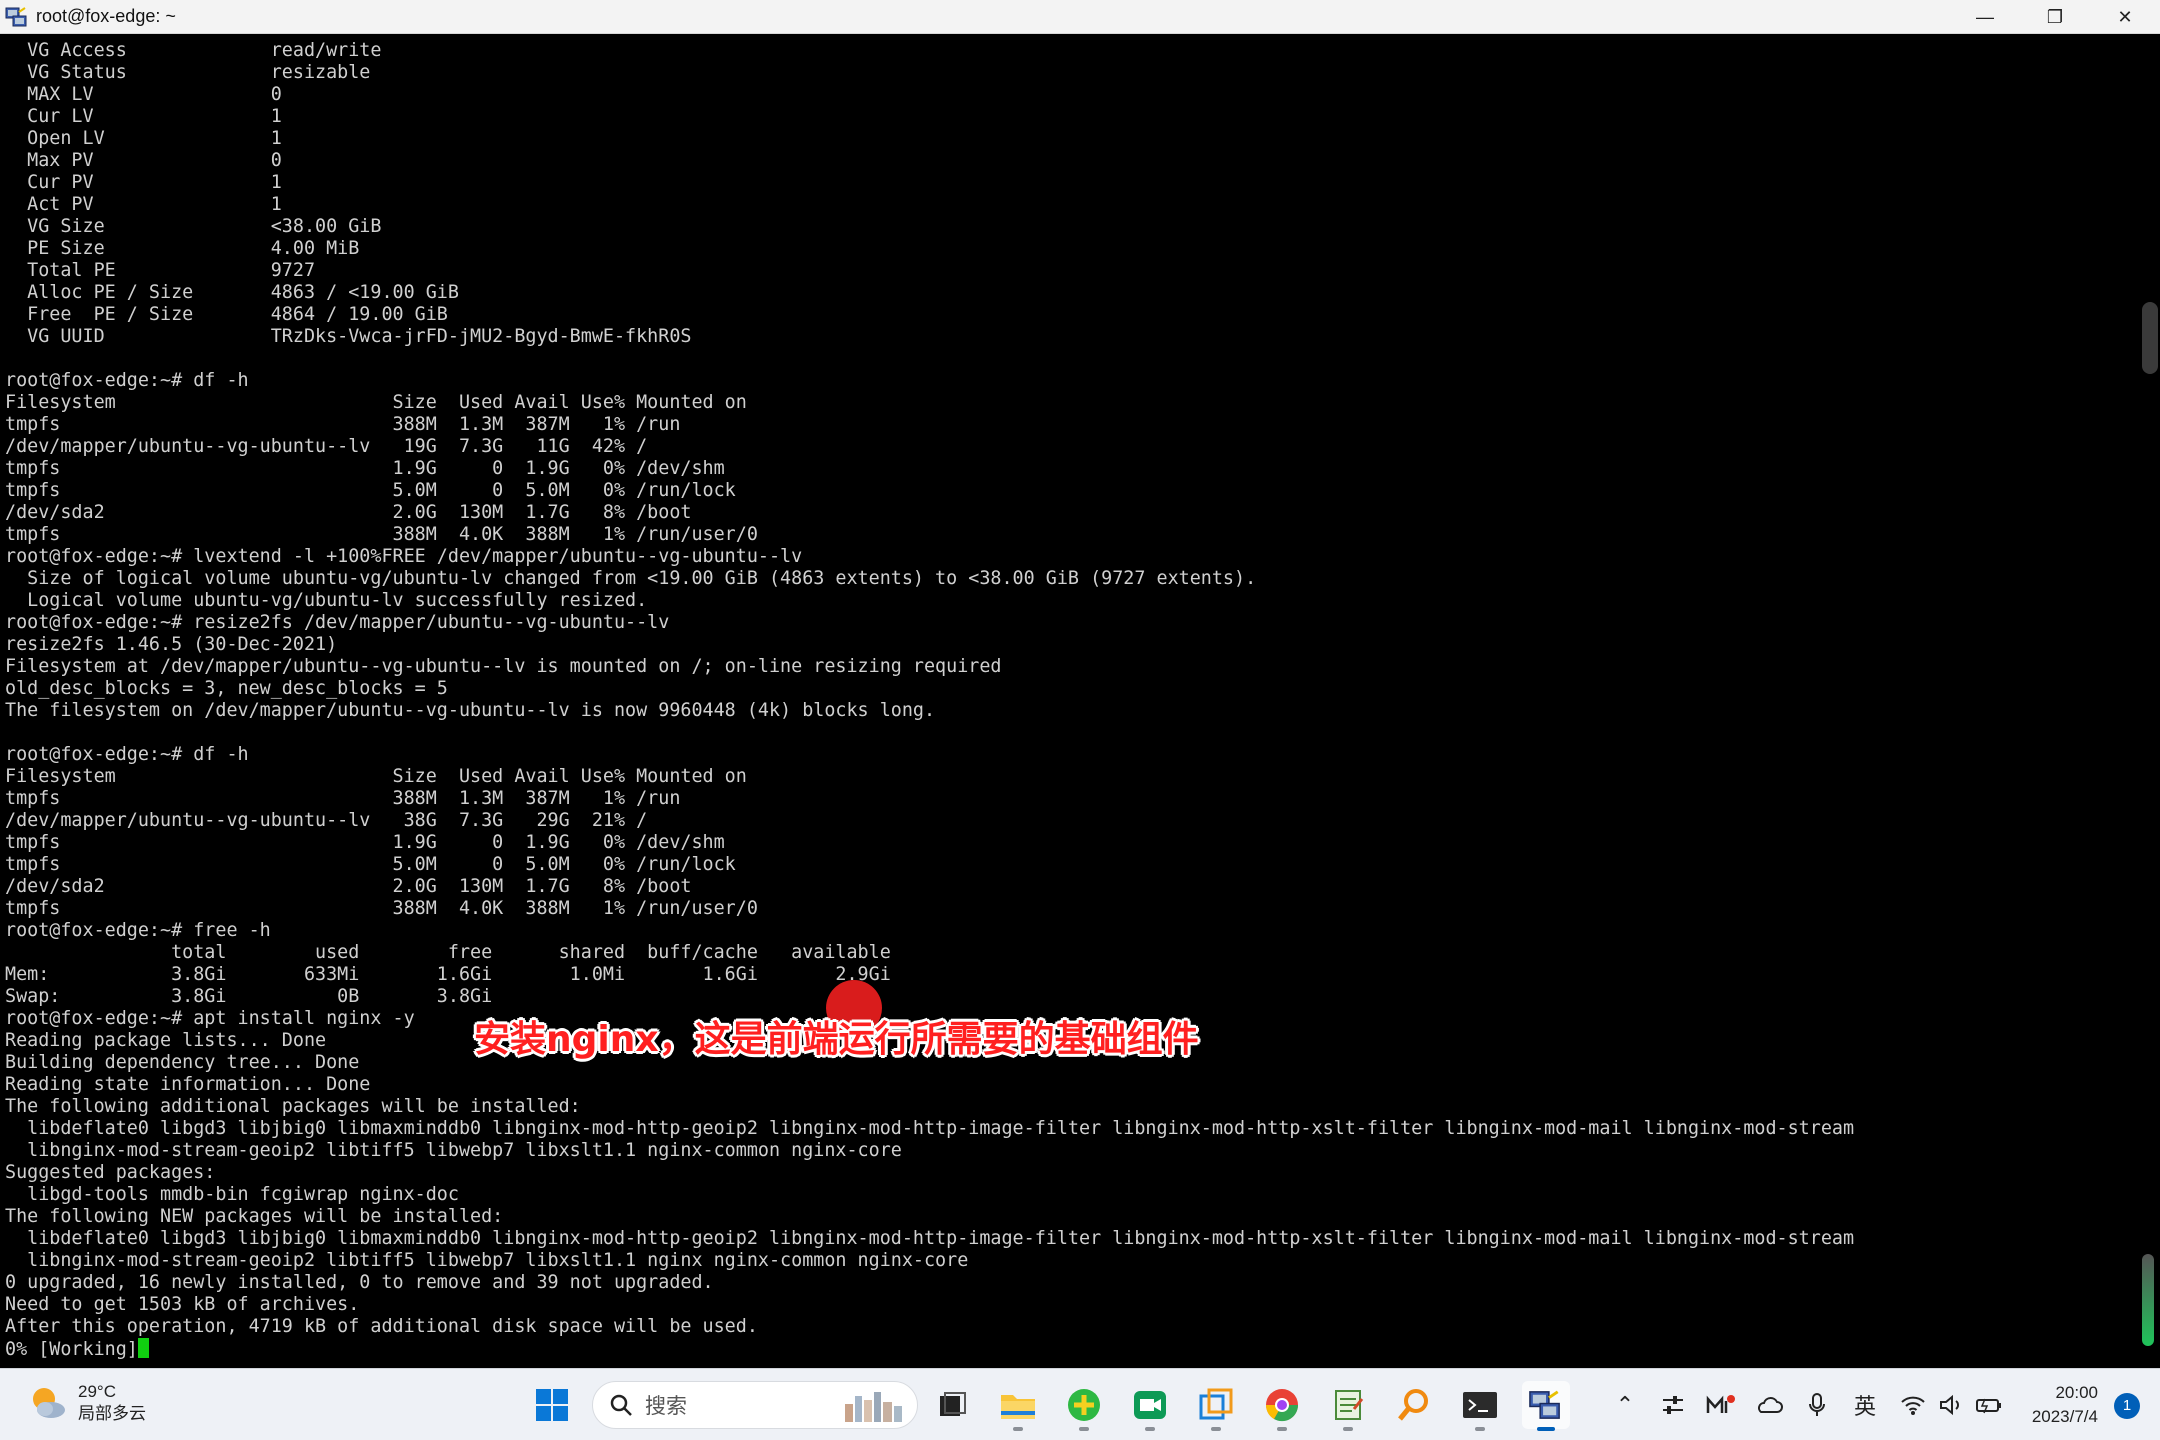 This screenshot has height=1440, width=2160. What do you see at coordinates (381, 908) in the screenshot?
I see `terminal-line: tmpfs 388M 4.0K 388M 1% /run/user/0` at bounding box center [381, 908].